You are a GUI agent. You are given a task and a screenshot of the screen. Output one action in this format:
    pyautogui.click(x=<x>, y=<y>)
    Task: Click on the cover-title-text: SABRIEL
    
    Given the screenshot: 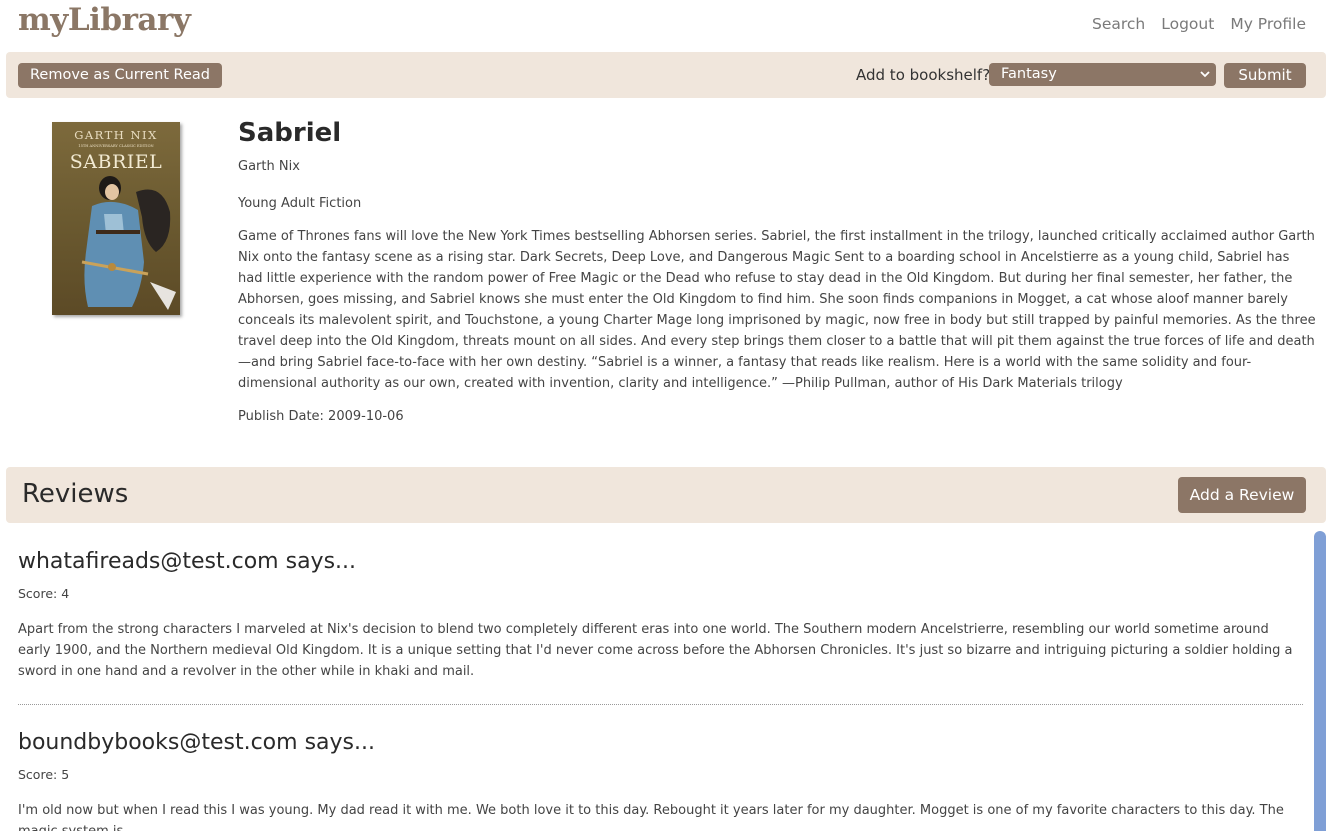 What is the action you would take?
    pyautogui.click(x=116, y=162)
    